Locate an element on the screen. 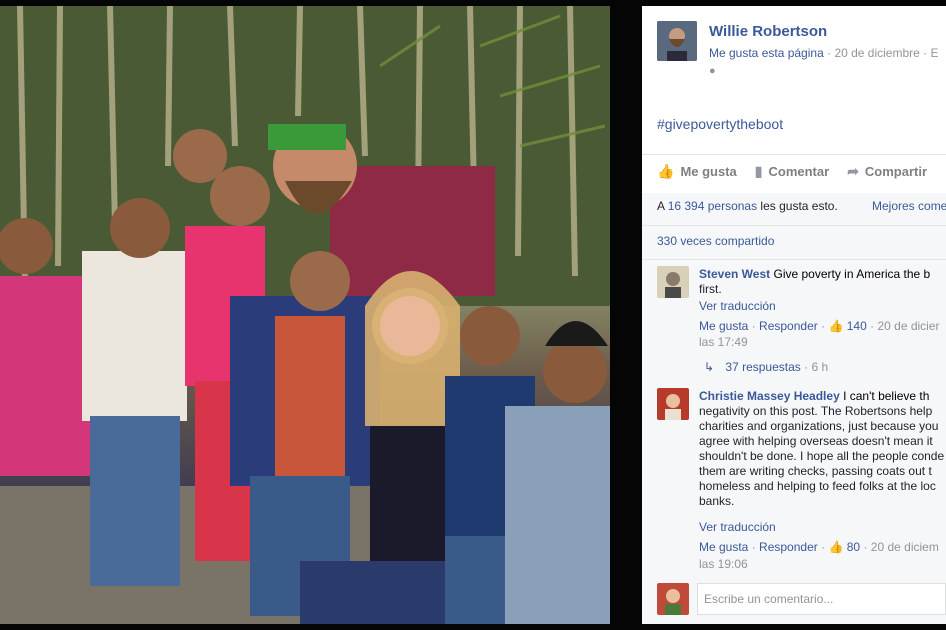 The image size is (946, 630). comment-body-line: banks. is located at coordinates (717, 501).